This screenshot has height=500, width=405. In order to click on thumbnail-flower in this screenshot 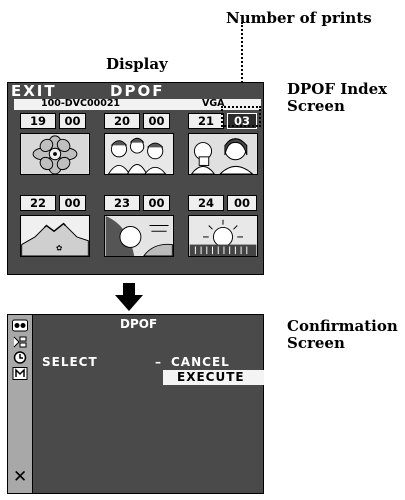, I will do `click(55, 154)`.